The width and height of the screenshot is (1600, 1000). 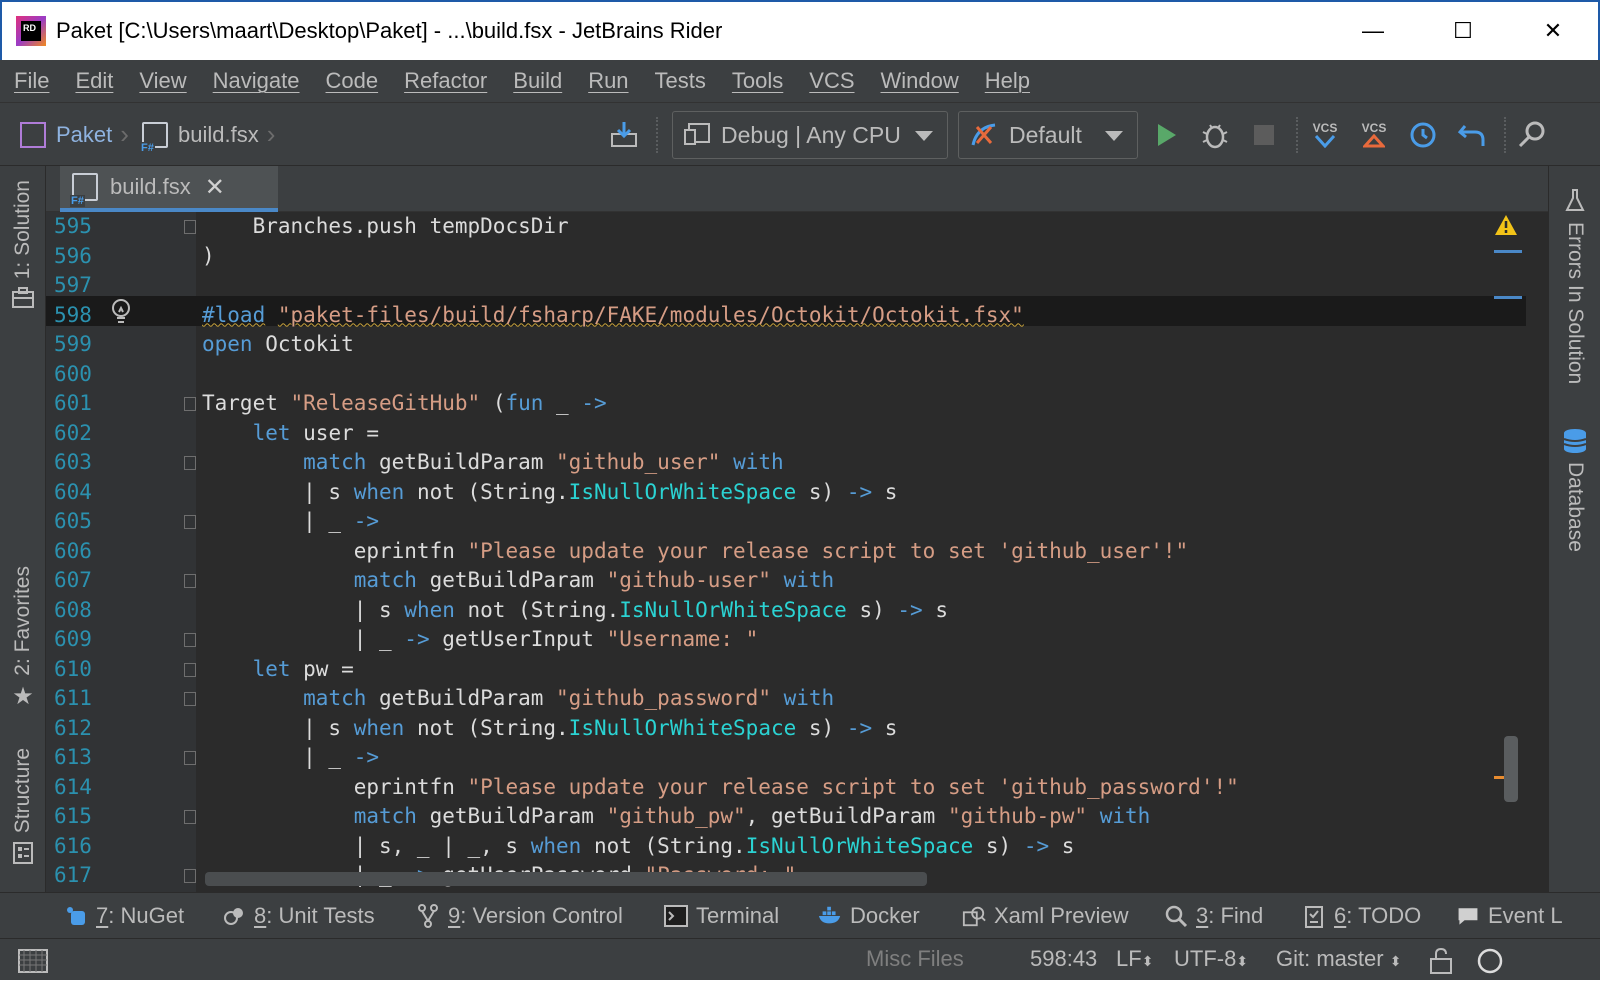 I want to click on tool-tab-database: Database, so click(x=1574, y=490).